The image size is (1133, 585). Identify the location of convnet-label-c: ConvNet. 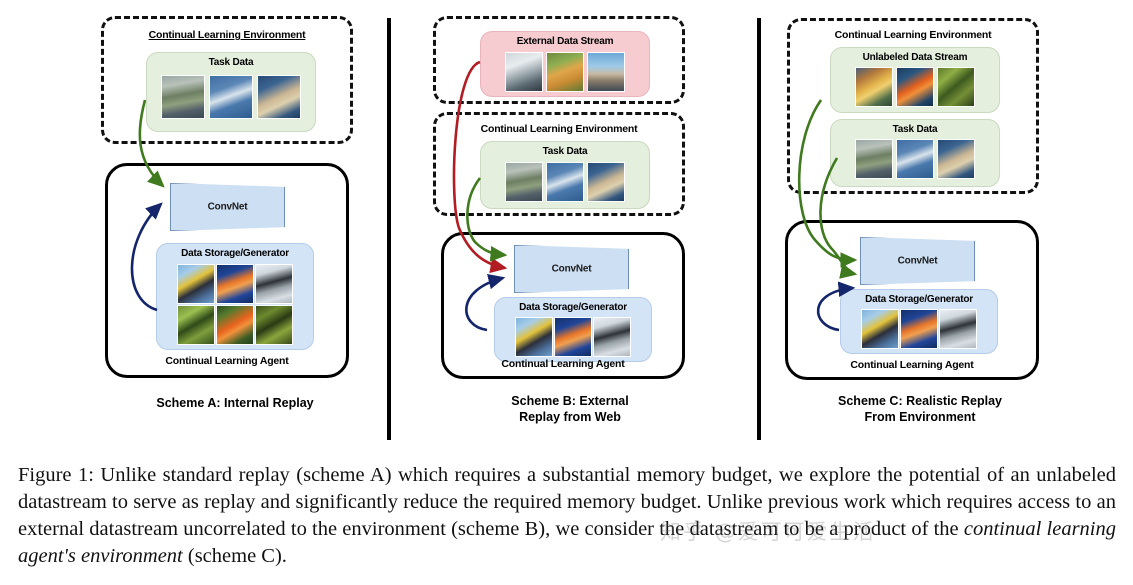
(917, 261).